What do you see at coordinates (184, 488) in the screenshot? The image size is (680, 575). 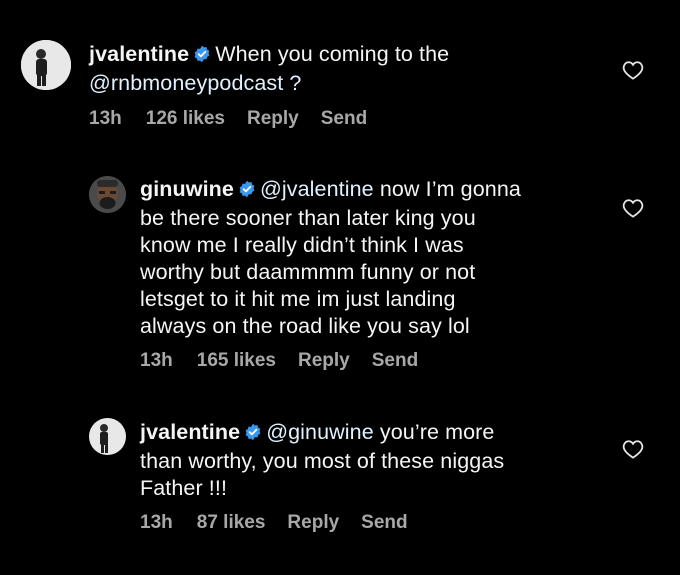 I see `comment-text-line: Father !!!` at bounding box center [184, 488].